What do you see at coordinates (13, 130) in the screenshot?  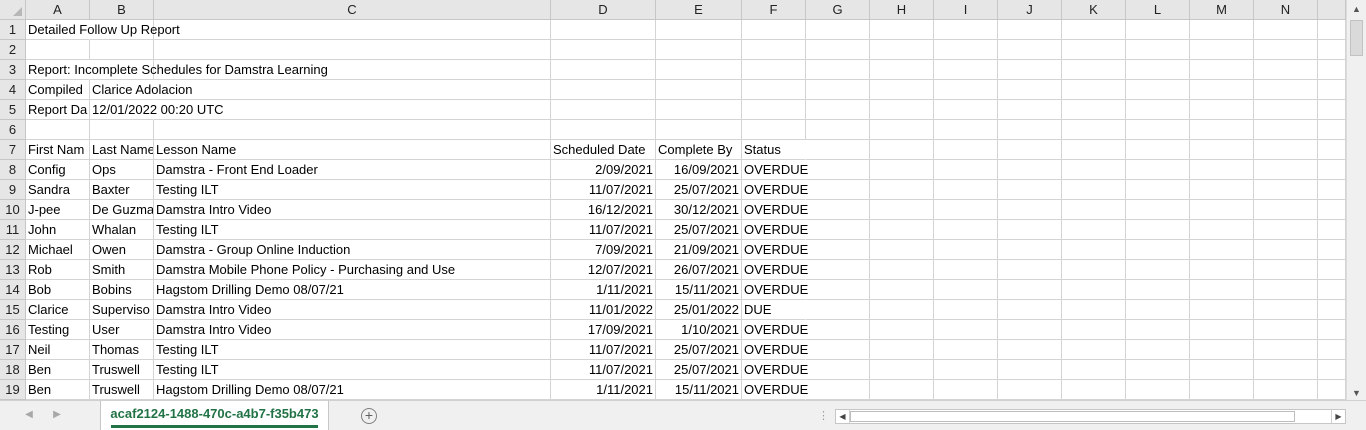 I see `row-header: 6` at bounding box center [13, 130].